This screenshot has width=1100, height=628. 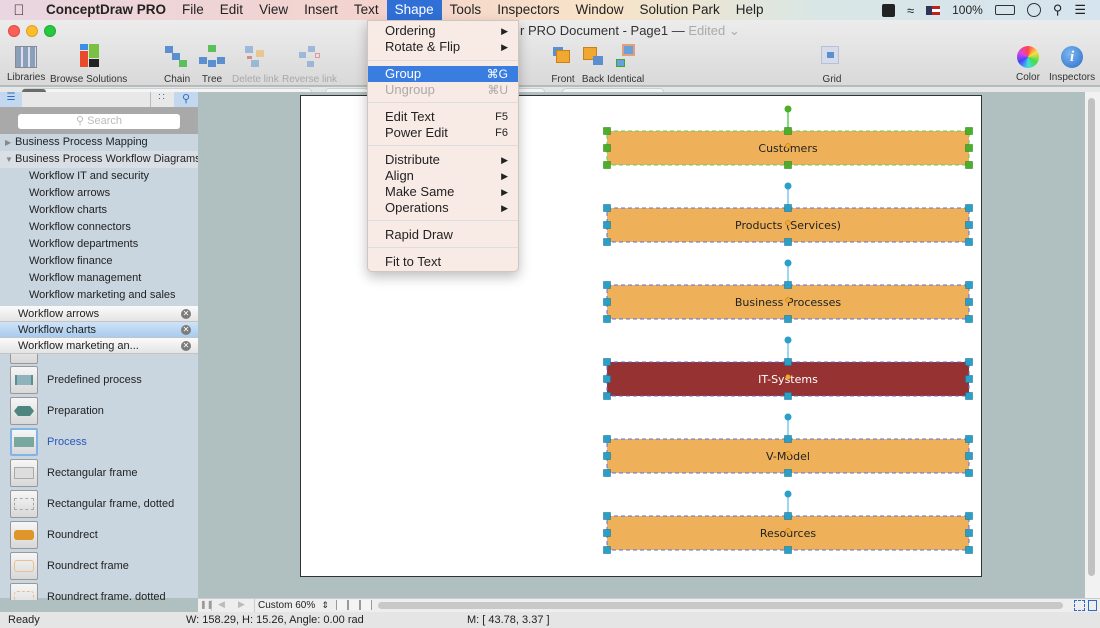 What do you see at coordinates (241, 604) in the screenshot?
I see `next-page-button: ▶` at bounding box center [241, 604].